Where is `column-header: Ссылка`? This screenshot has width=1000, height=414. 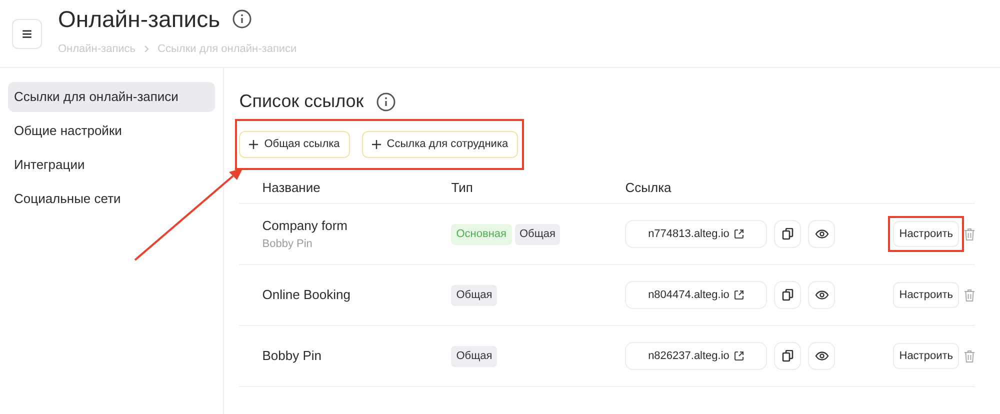 column-header: Ссылка is located at coordinates (648, 187).